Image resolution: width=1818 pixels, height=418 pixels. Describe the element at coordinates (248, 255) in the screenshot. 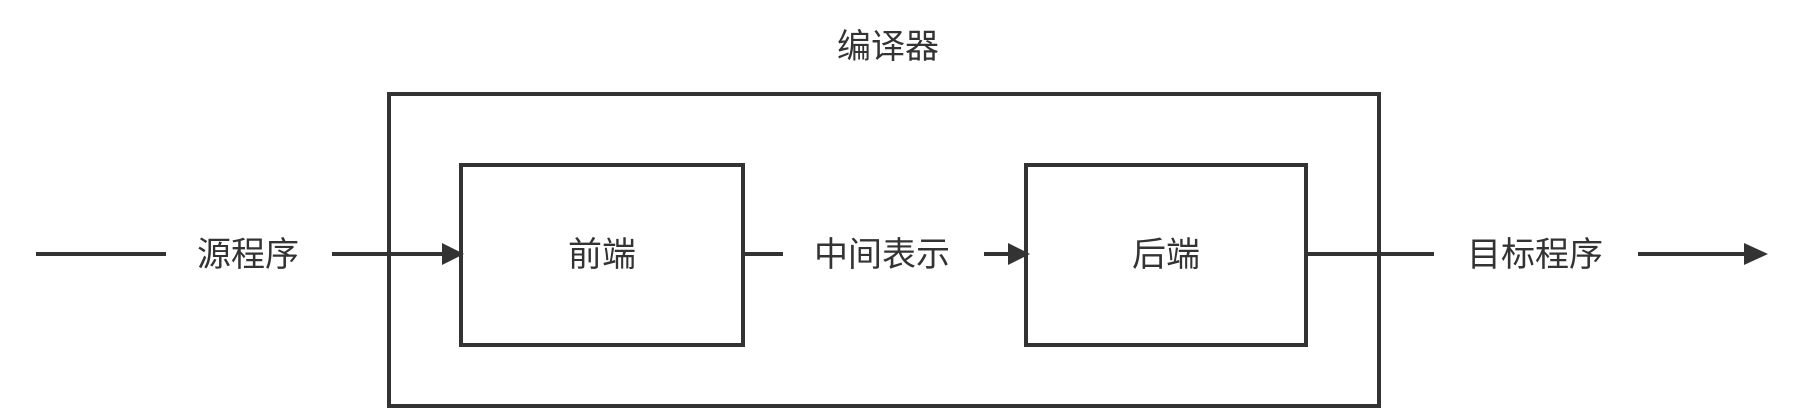

I see `input-label: 源程序` at that location.